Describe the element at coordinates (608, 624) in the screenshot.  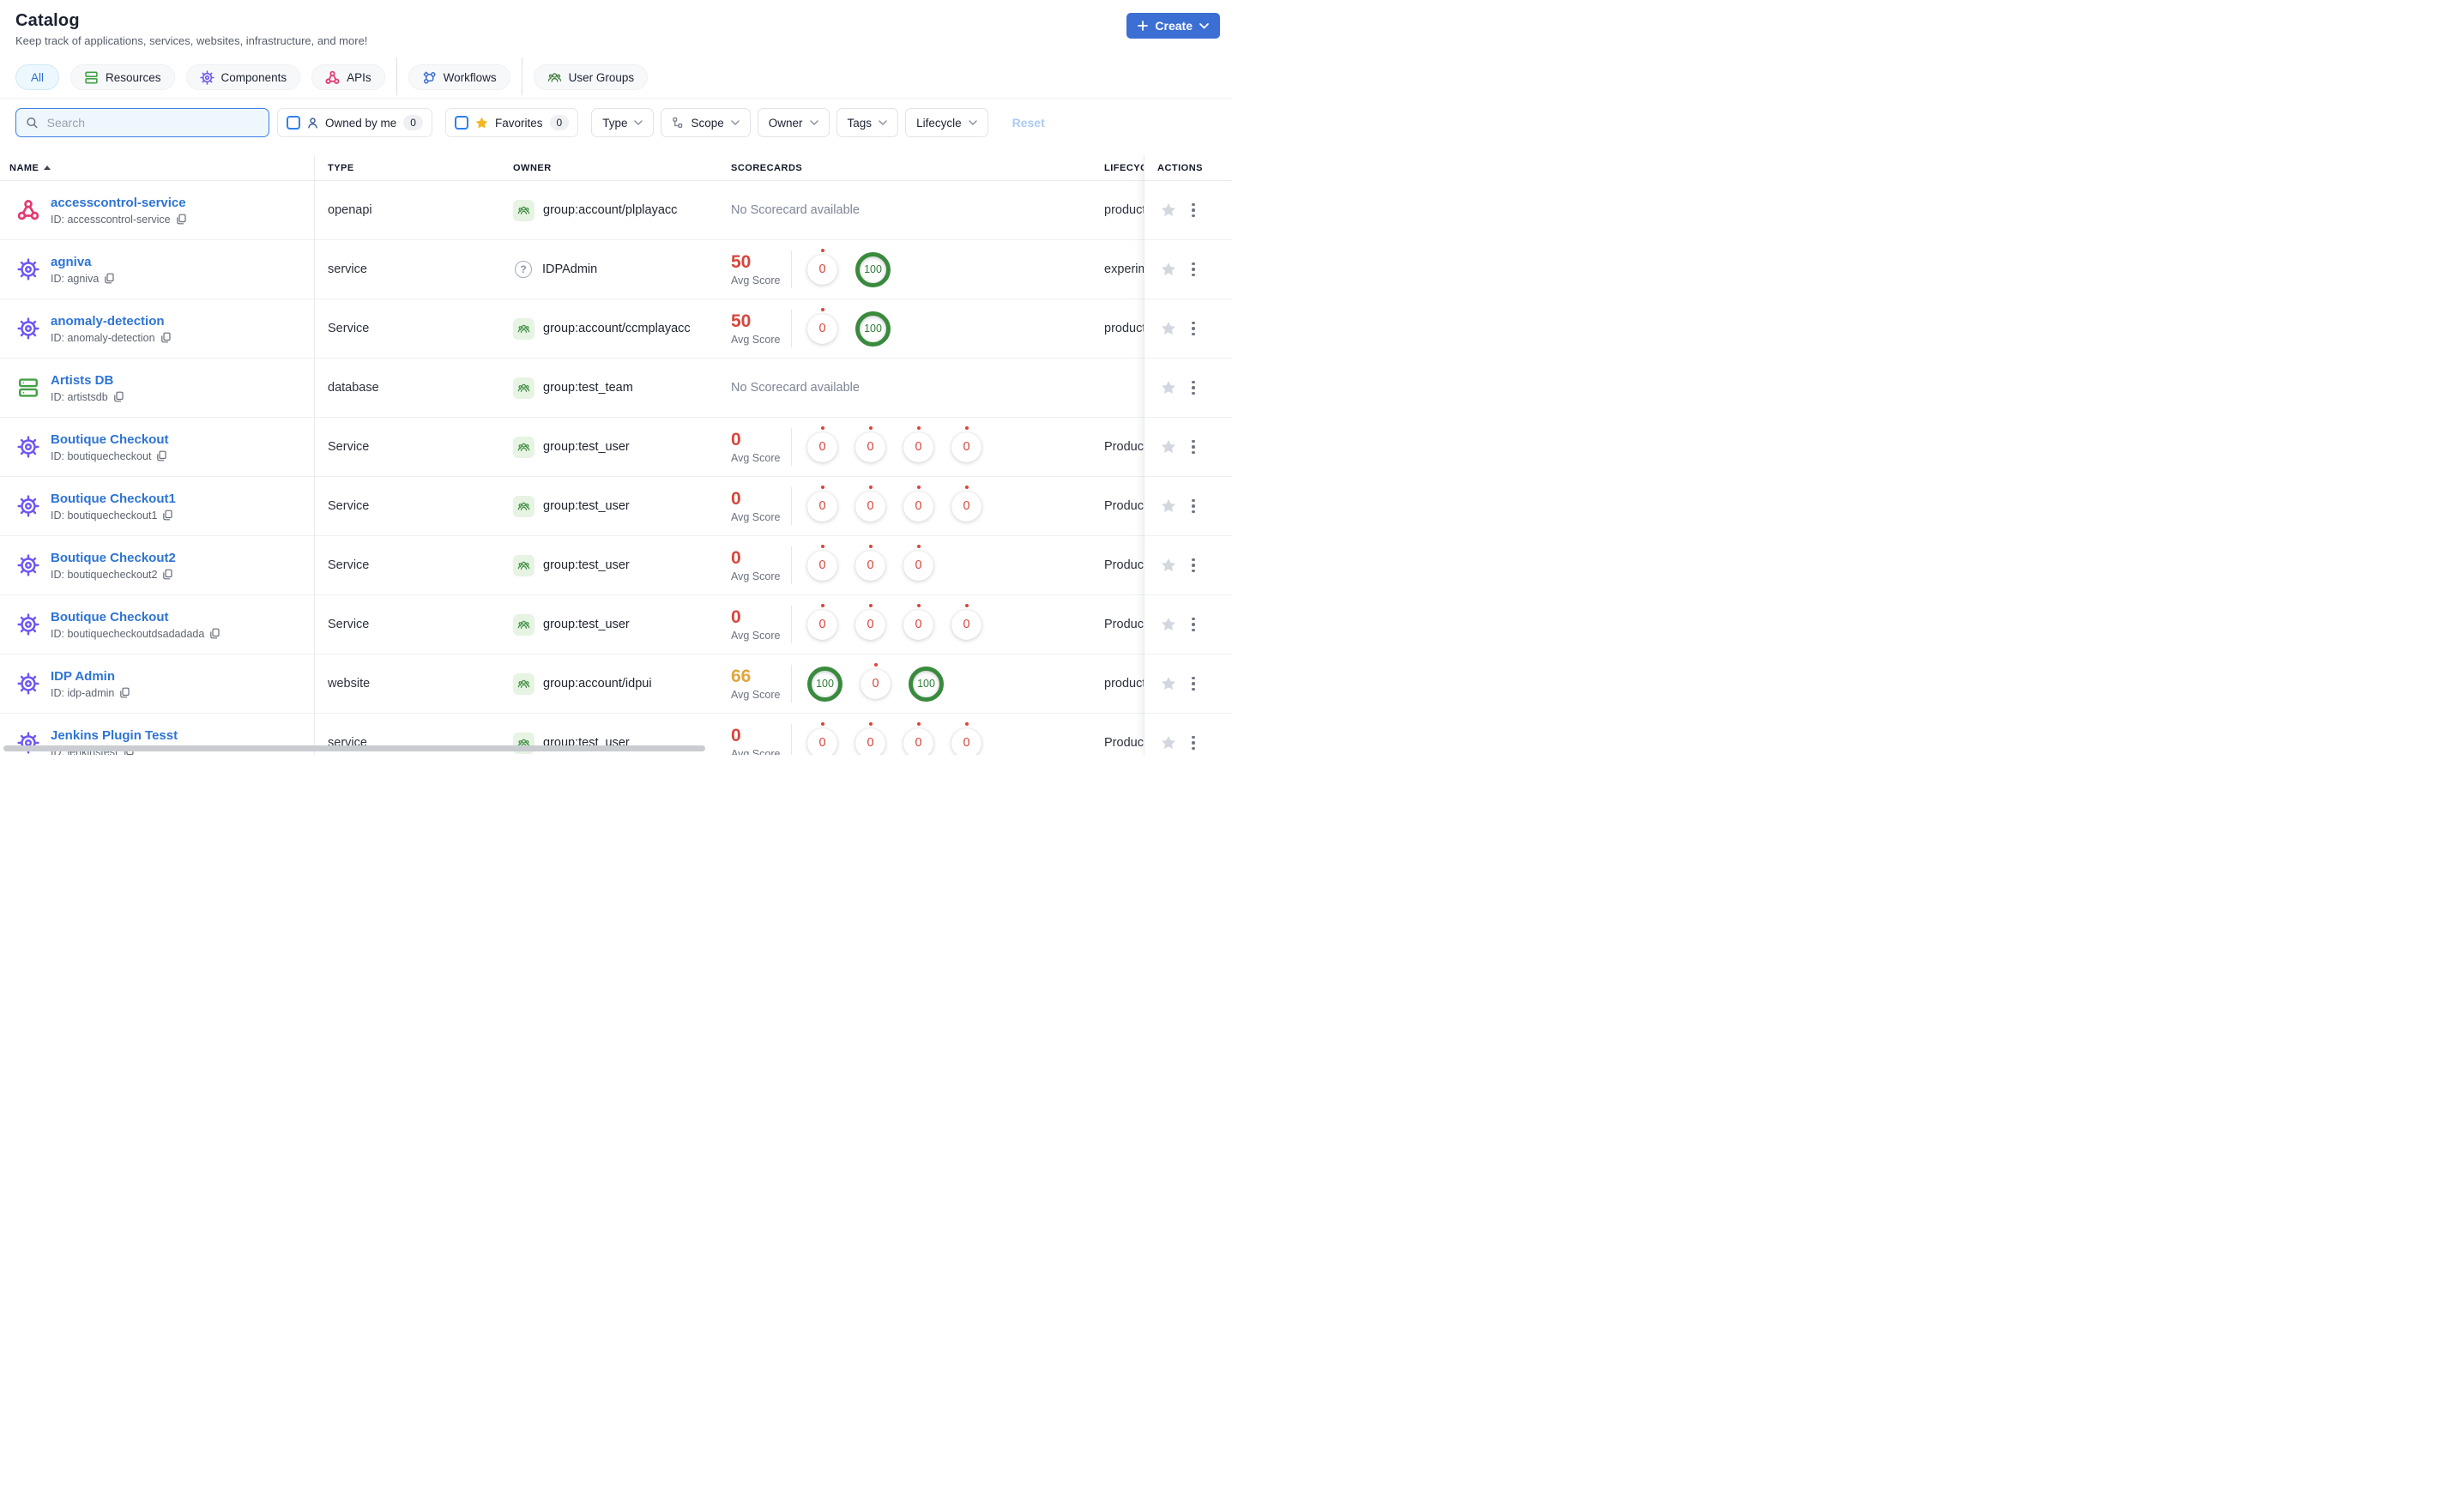
I see `owner-cell: group:test_user` at that location.